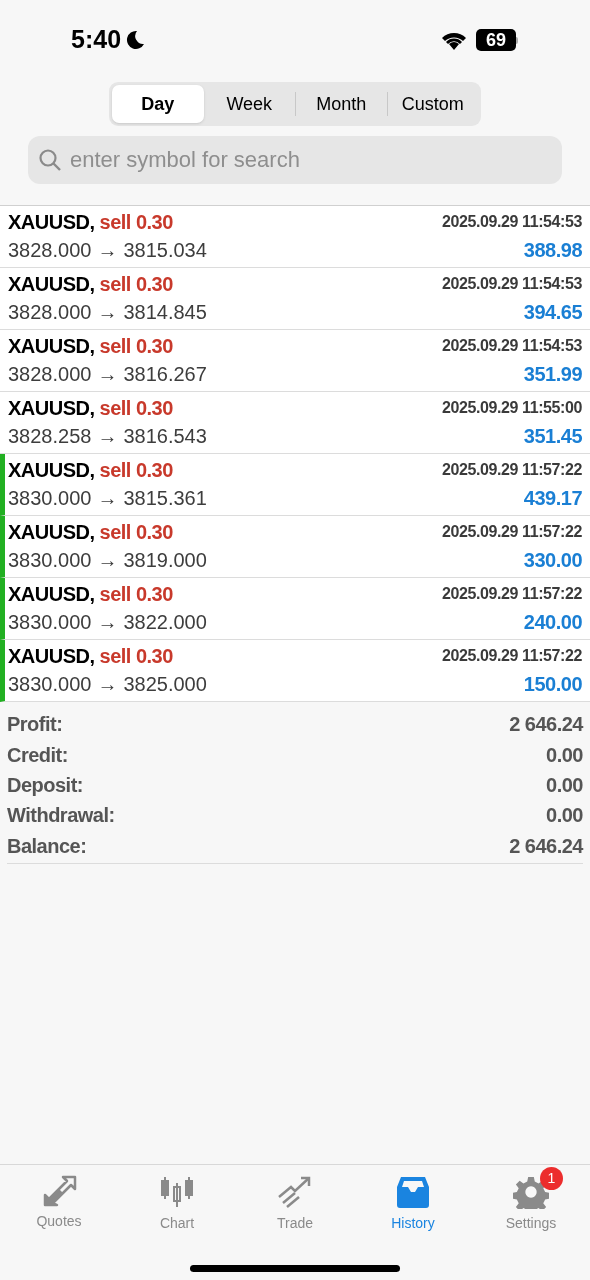  Describe the element at coordinates (96, 40) in the screenshot. I see `clock: 5:40` at that location.